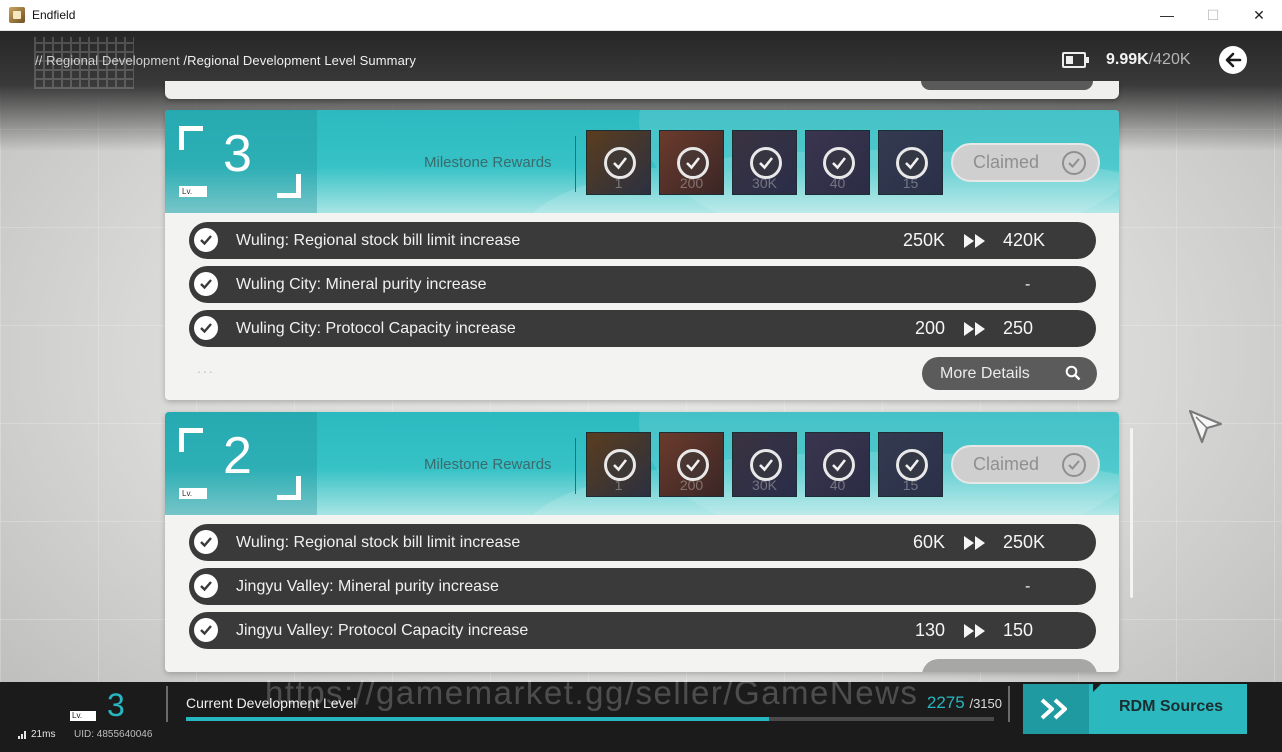 The height and width of the screenshot is (752, 1282). What do you see at coordinates (1075, 60) in the screenshot?
I see `stock-bill-icon` at bounding box center [1075, 60].